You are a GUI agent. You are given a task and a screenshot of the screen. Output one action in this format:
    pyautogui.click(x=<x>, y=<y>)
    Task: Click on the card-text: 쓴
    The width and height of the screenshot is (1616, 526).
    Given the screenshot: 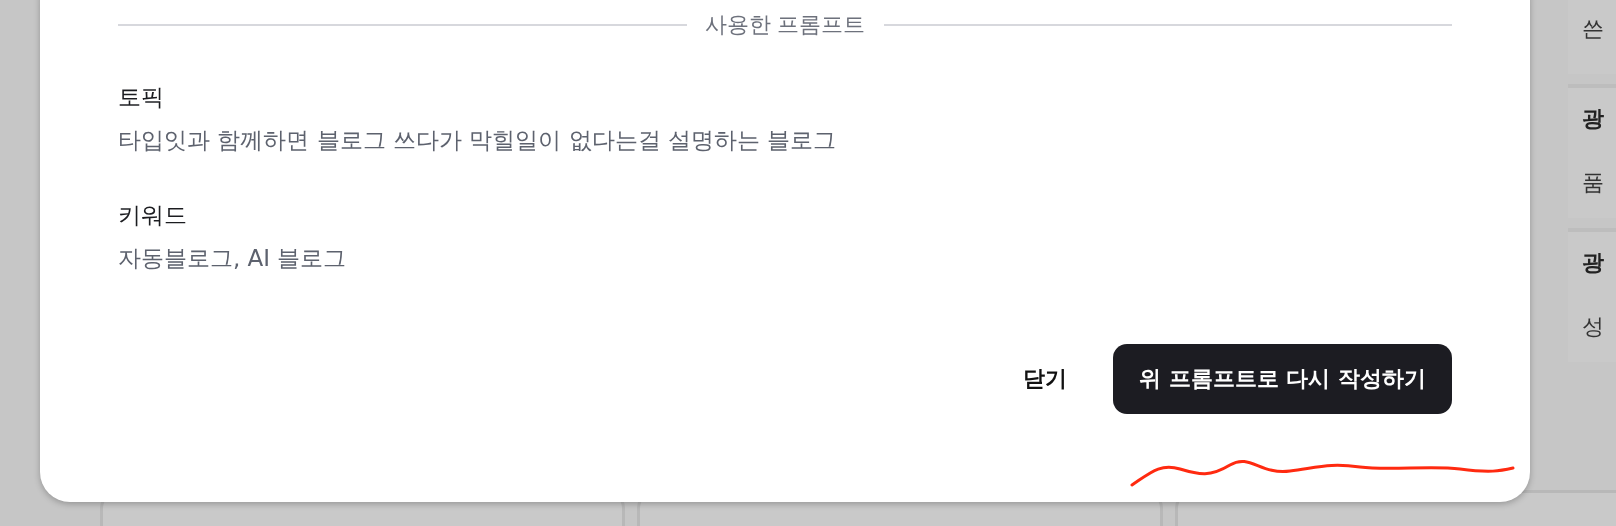 What is the action you would take?
    pyautogui.click(x=1593, y=29)
    